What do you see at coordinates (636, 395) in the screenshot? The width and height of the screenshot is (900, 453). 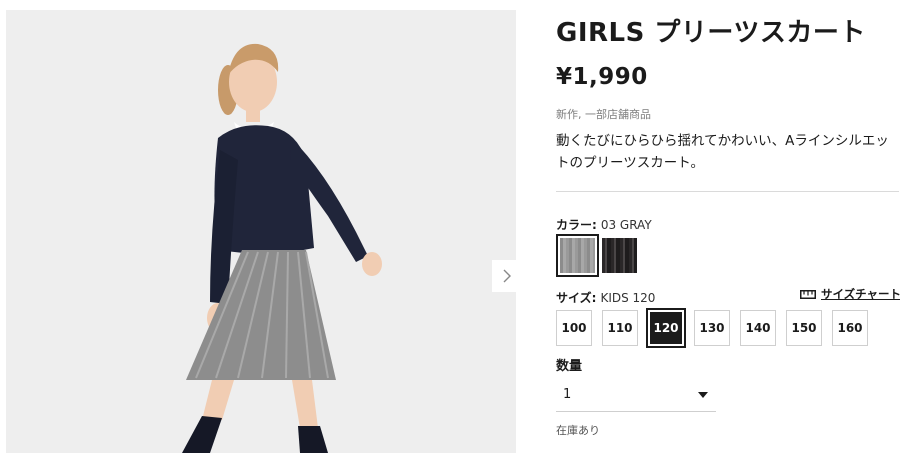 I see `quantity-select: 1` at bounding box center [636, 395].